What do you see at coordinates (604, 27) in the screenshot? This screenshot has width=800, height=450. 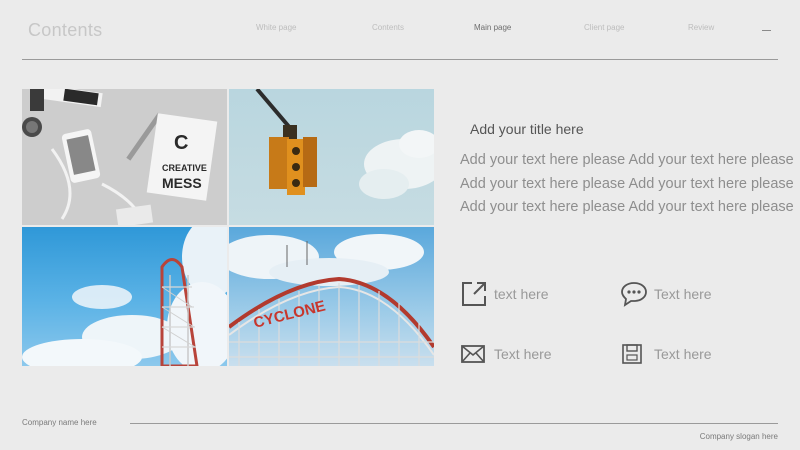 I see `nav-item-client-page: Client page` at bounding box center [604, 27].